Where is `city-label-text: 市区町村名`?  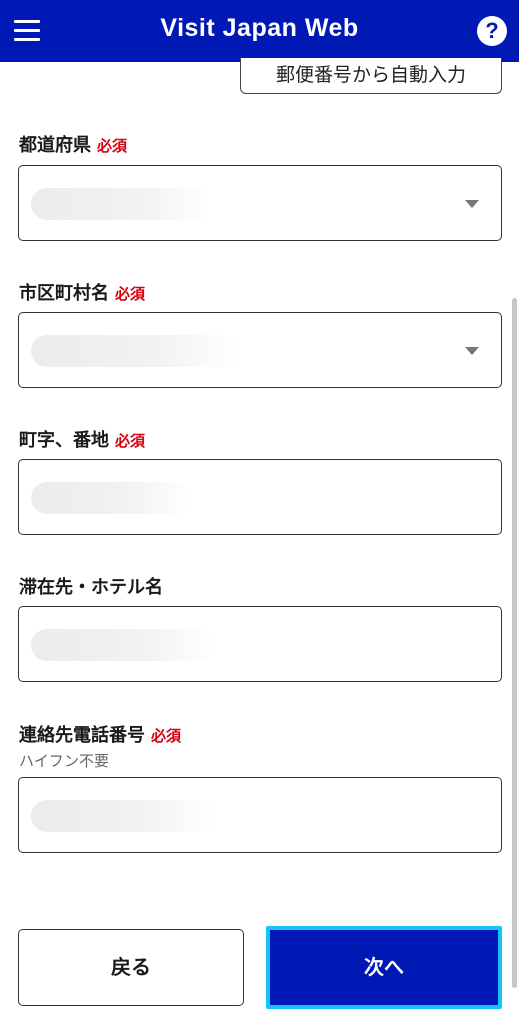
city-label-text: 市区町村名 is located at coordinates (64, 293).